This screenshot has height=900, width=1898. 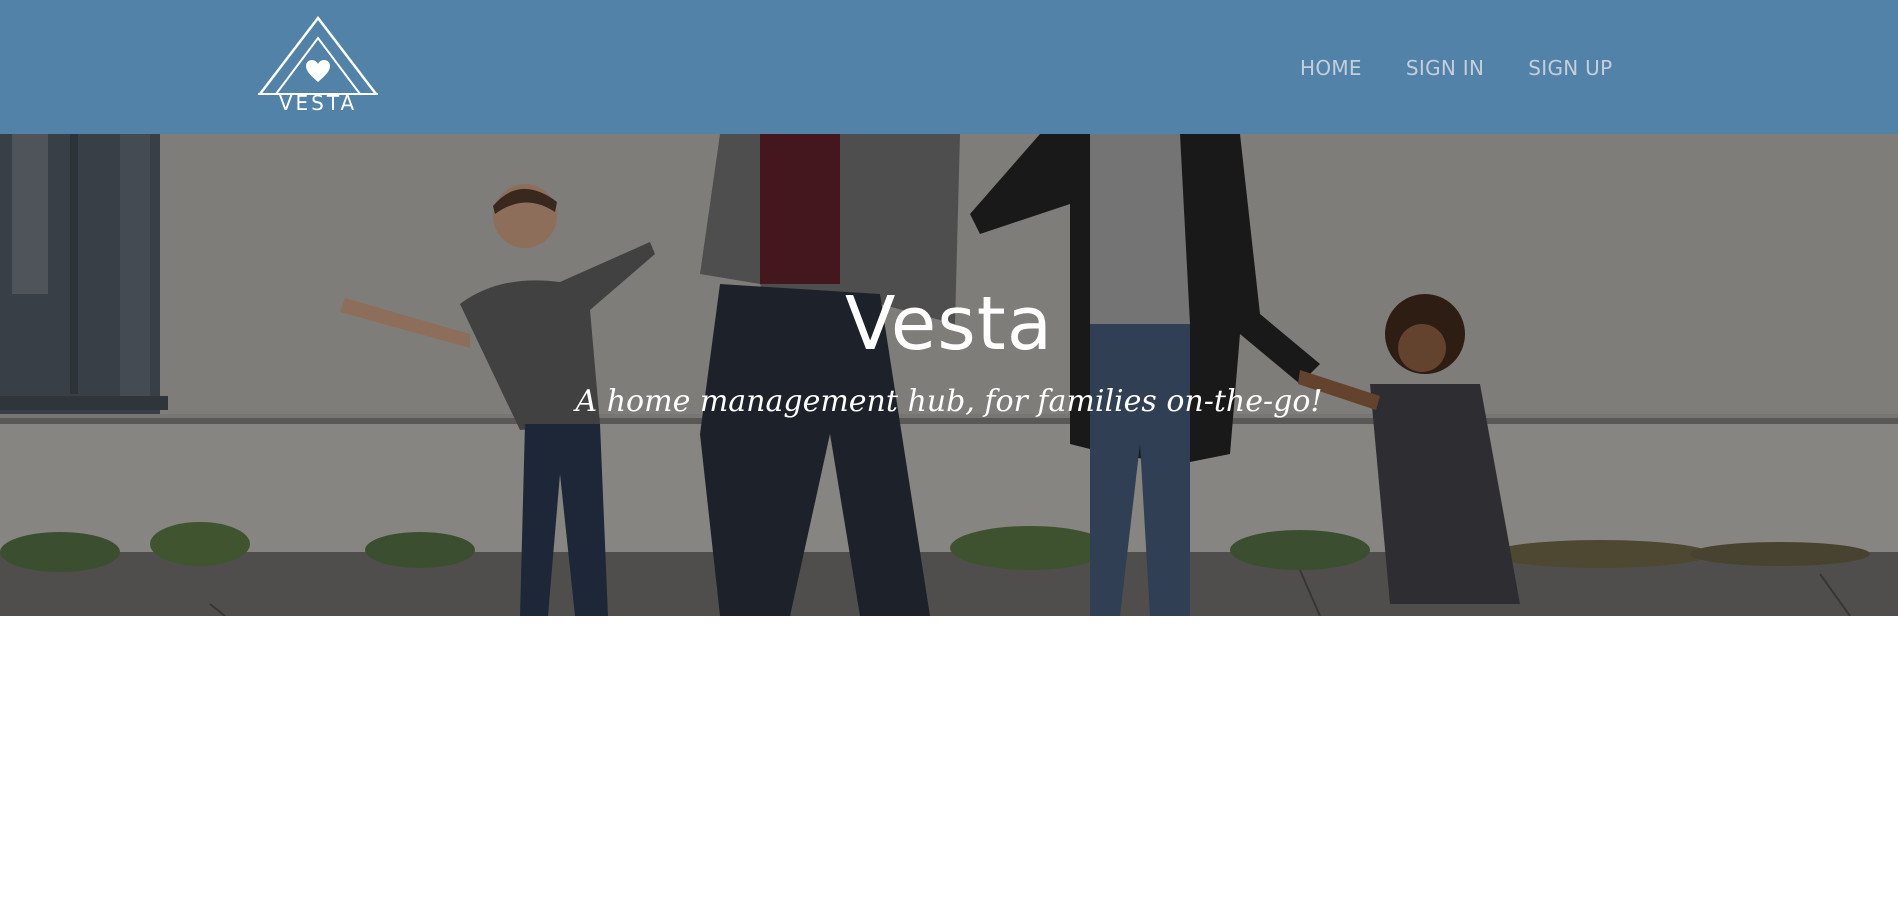 What do you see at coordinates (318, 55) in the screenshot?
I see `house-heart-icon` at bounding box center [318, 55].